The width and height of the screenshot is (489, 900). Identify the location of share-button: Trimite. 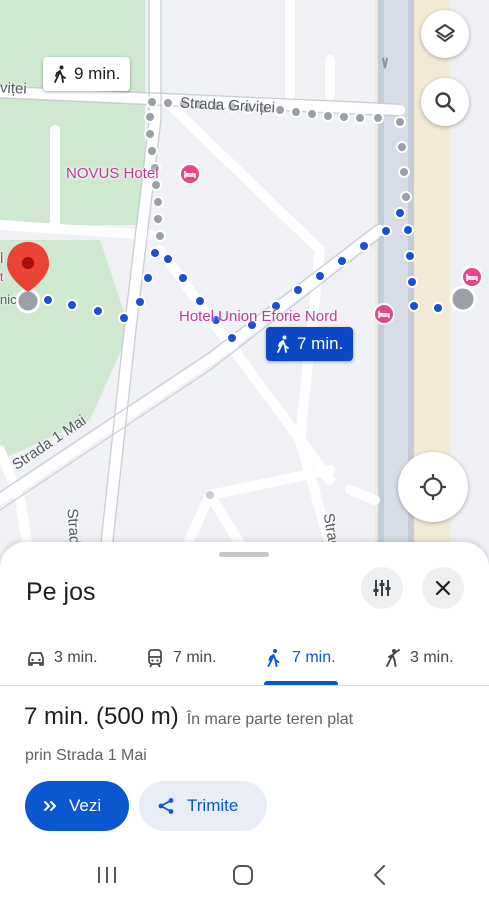
(203, 806).